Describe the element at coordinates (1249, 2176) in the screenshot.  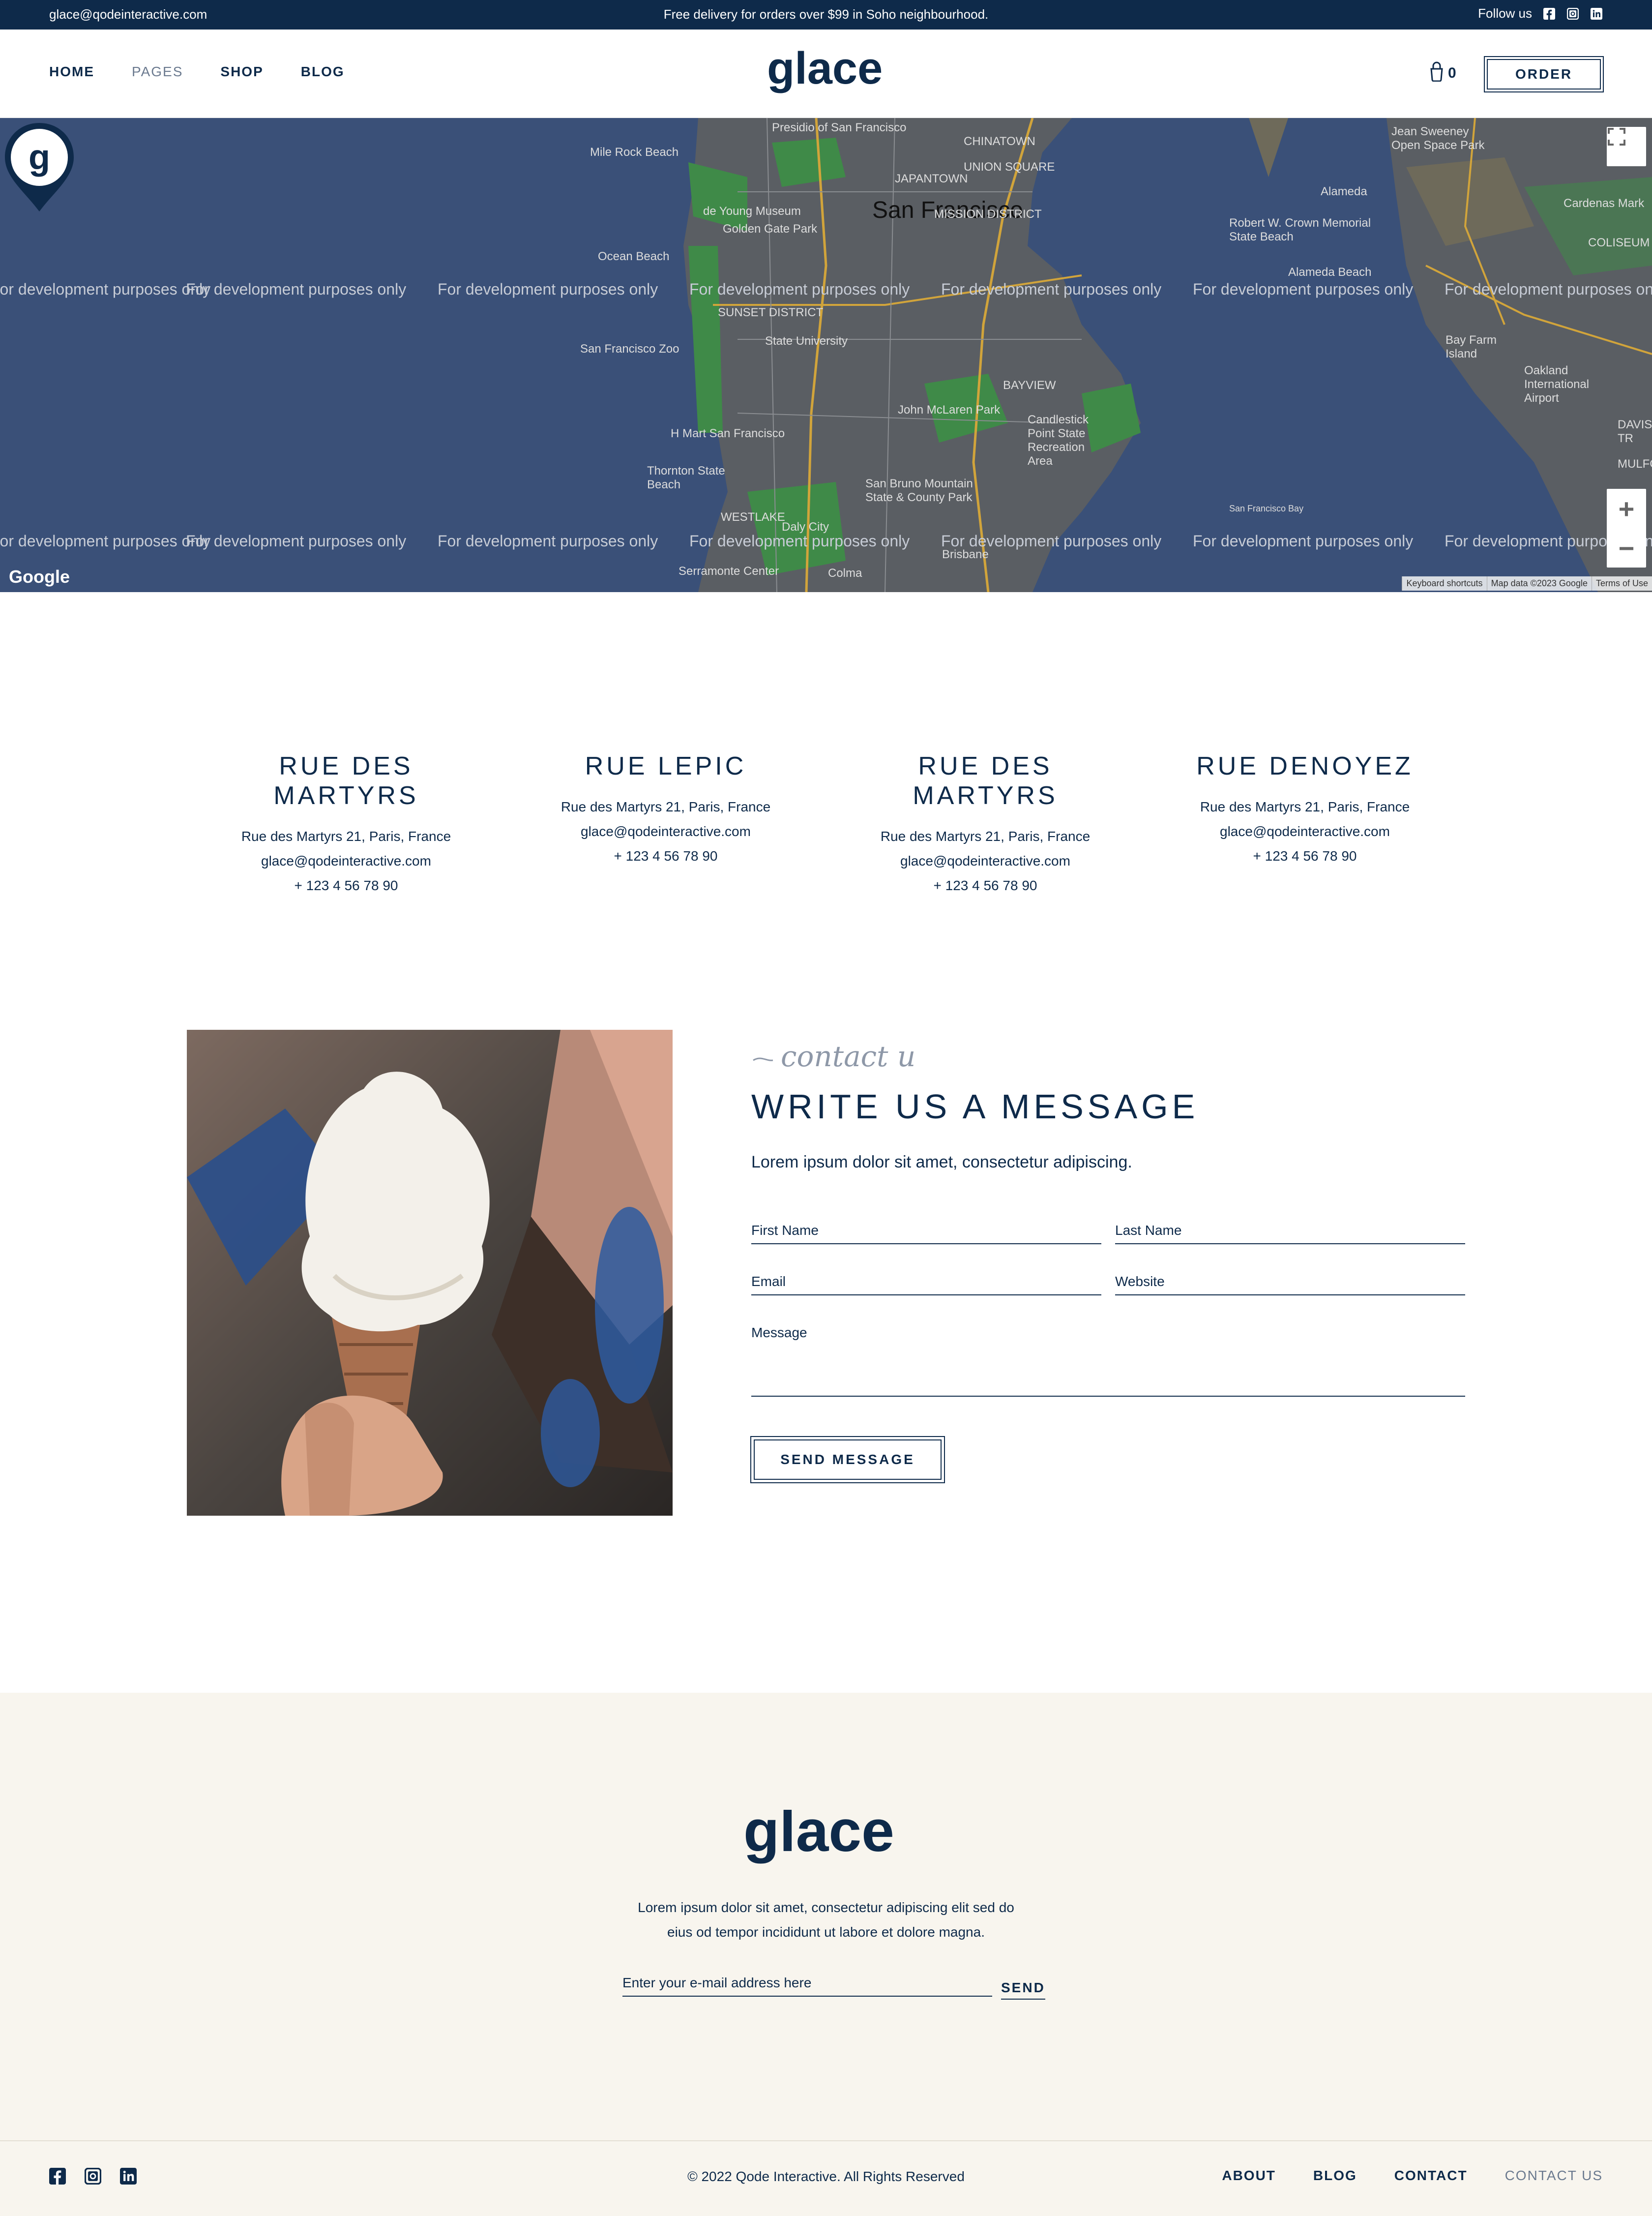
I see `footer-link-about: ABOUT` at that location.